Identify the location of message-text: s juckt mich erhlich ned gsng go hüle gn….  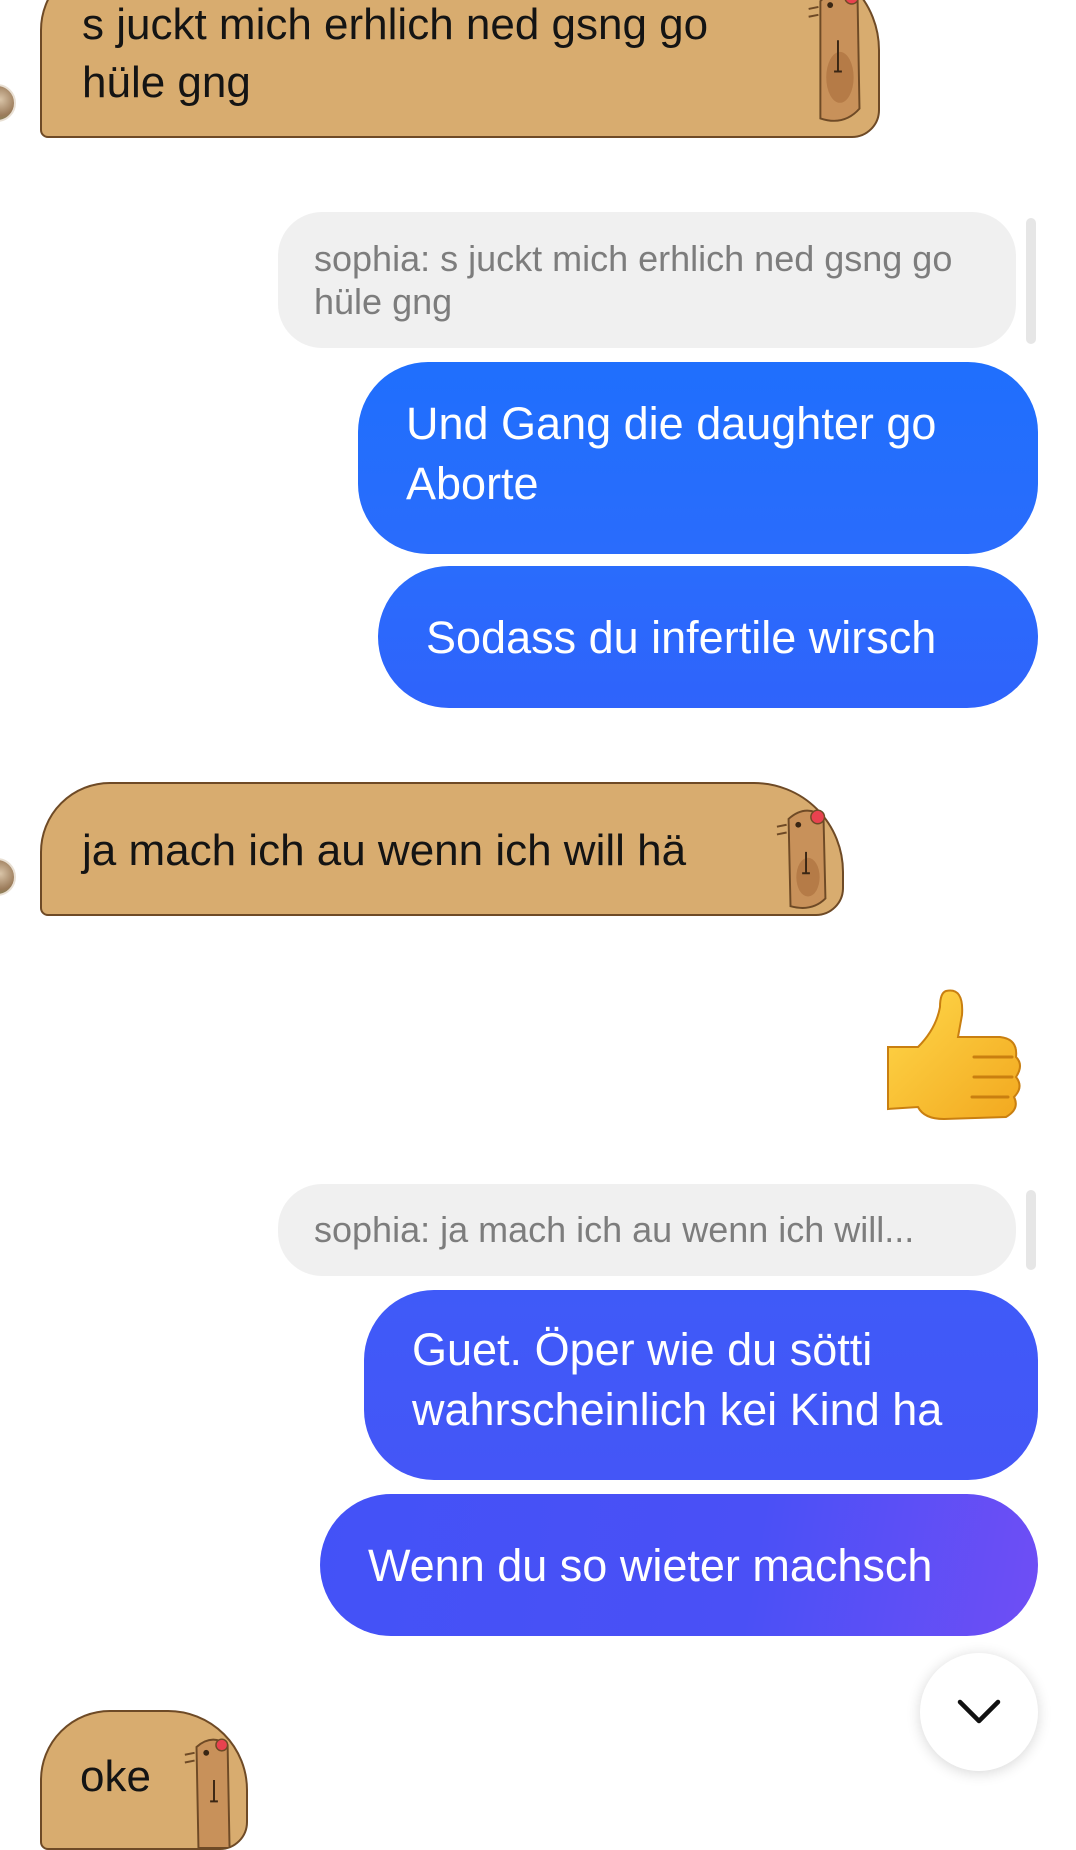
(395, 53).